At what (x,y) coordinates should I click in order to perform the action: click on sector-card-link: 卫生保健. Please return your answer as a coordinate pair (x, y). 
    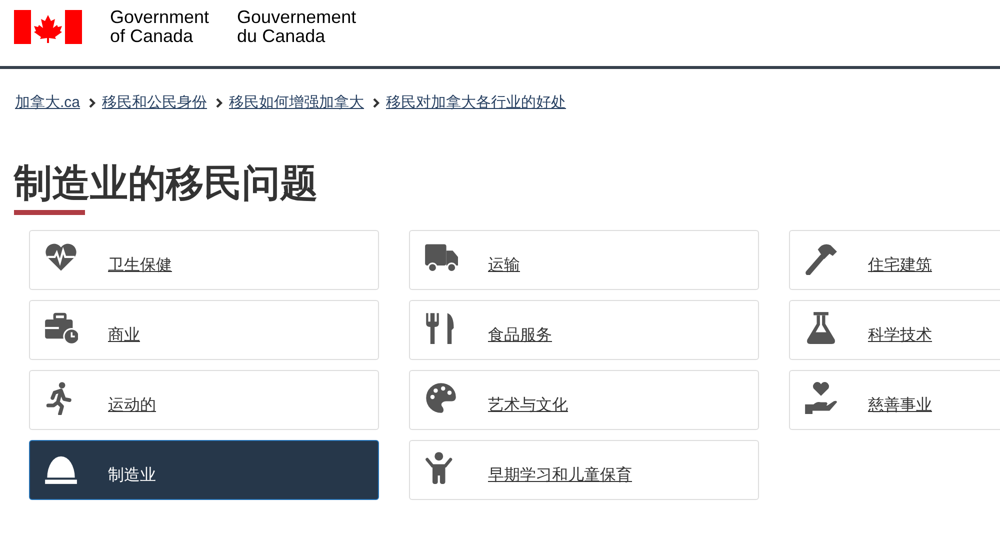
    Looking at the image, I should click on (204, 260).